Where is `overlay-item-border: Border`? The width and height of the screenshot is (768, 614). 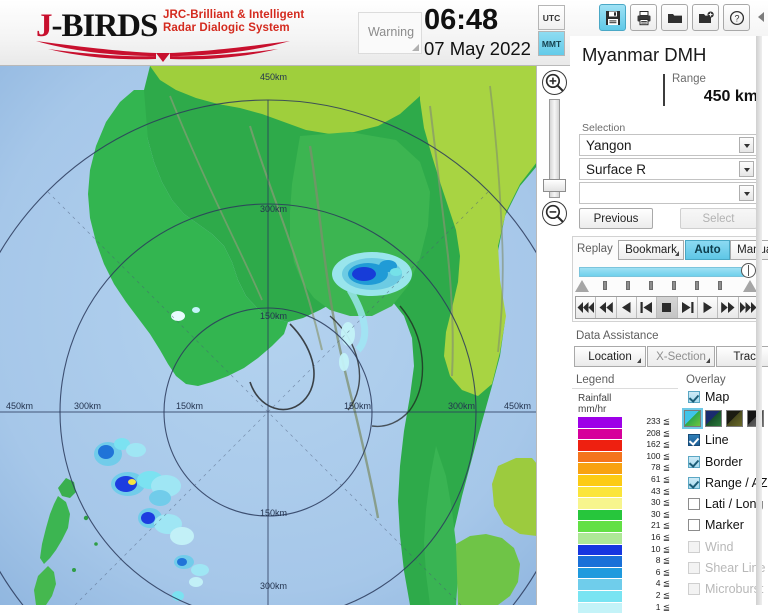
overlay-item-border: Border is located at coordinates (723, 463).